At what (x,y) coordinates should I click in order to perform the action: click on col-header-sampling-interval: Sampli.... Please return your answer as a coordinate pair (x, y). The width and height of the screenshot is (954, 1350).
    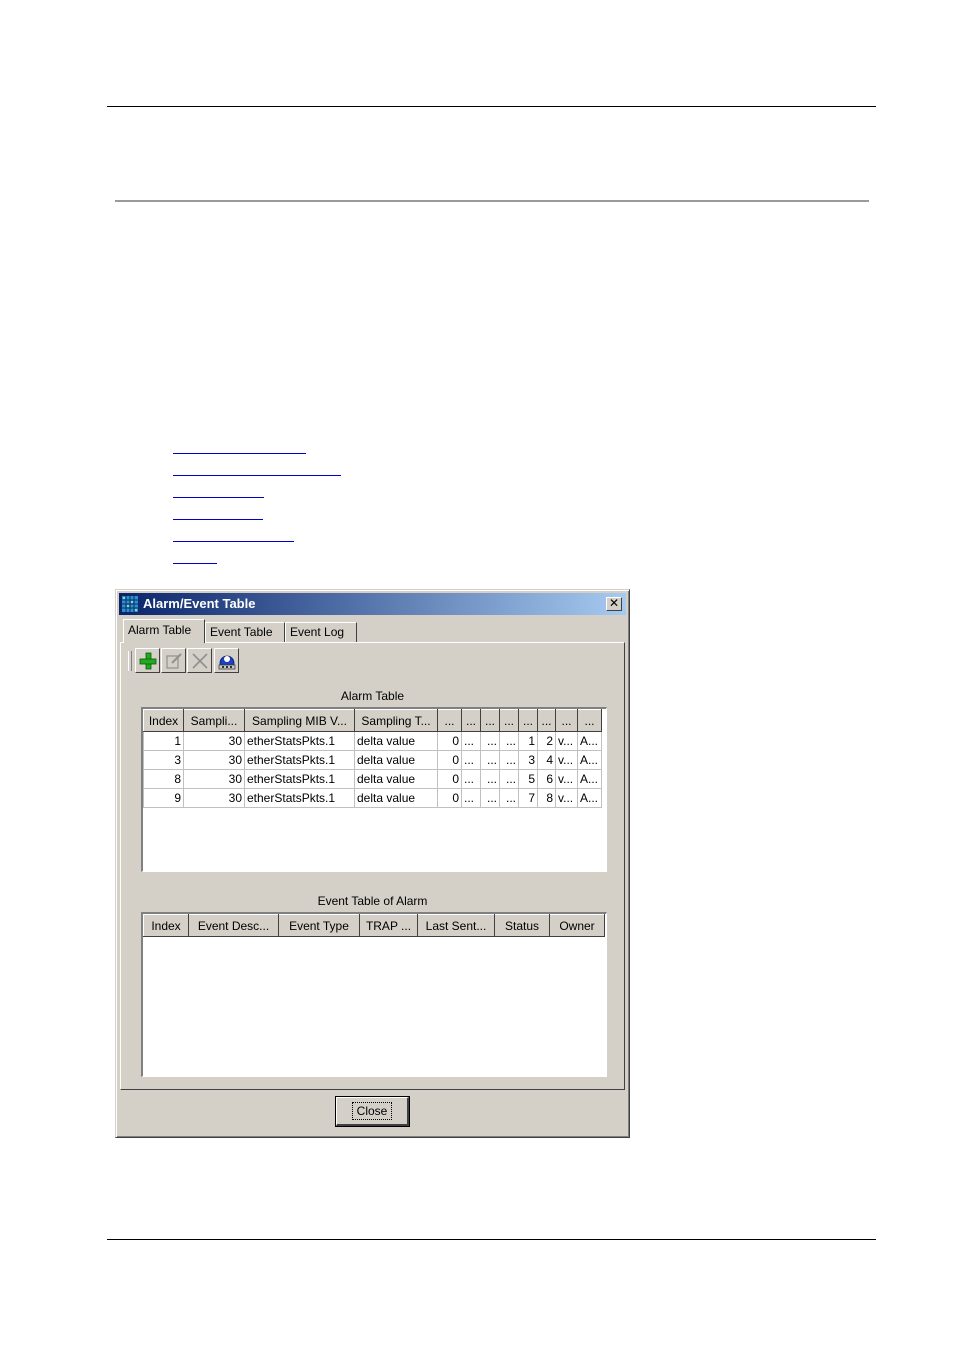
    Looking at the image, I should click on (214, 720).